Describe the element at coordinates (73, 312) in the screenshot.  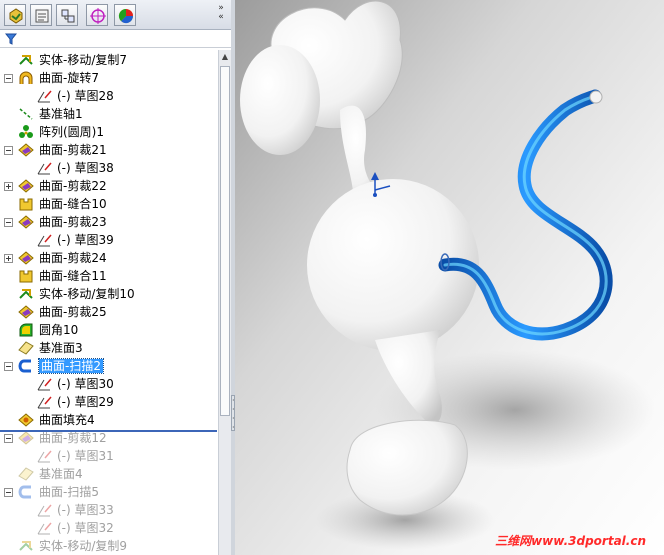
I see `tree-item-label: 曲面-剪裁25` at that location.